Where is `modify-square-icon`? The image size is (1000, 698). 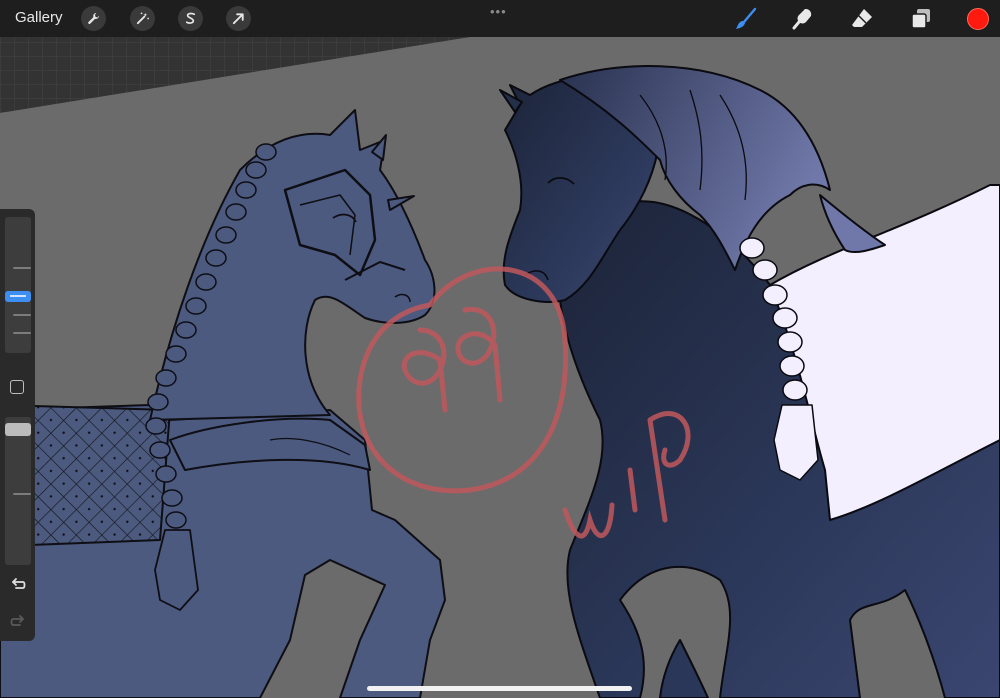 modify-square-icon is located at coordinates (17, 387).